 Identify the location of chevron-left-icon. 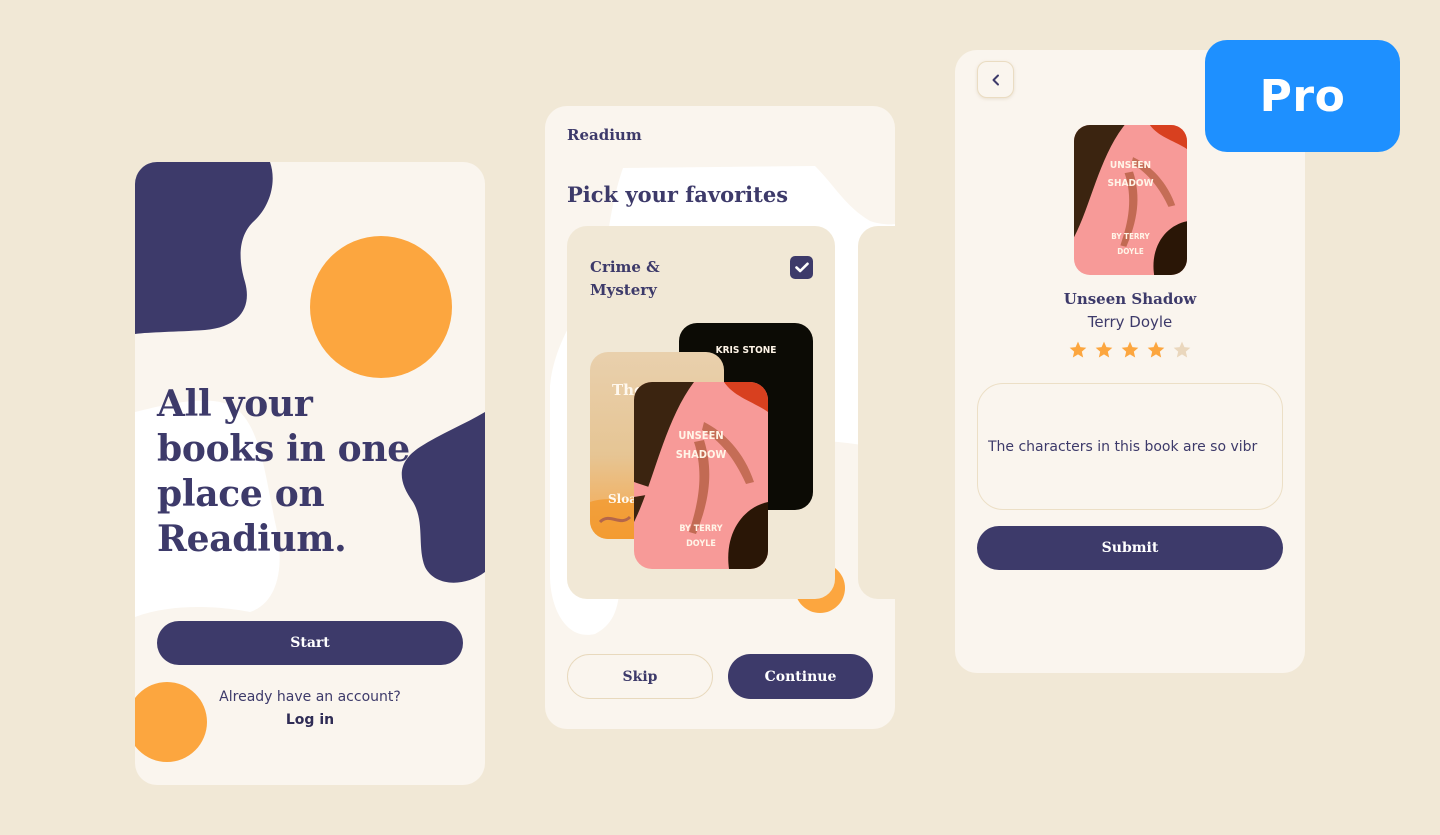
(995, 79).